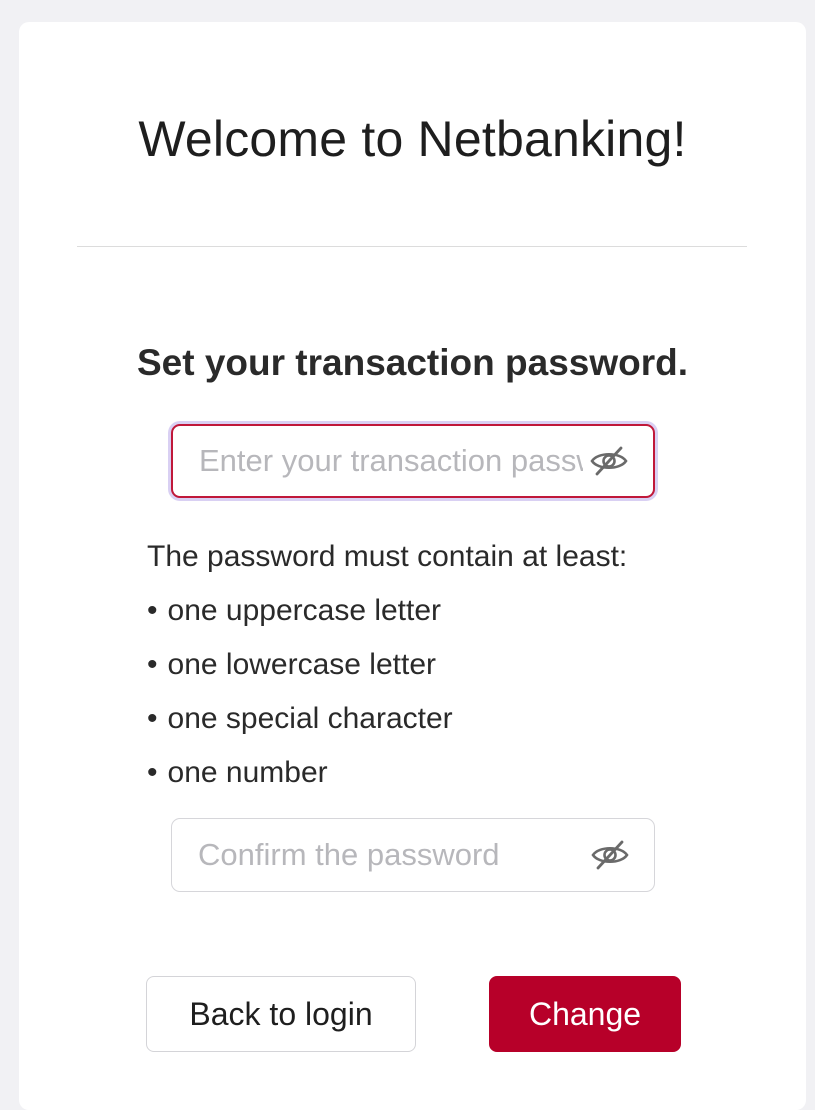 This screenshot has width=815, height=1110. I want to click on form-heading-suffix: ., so click(683, 362).